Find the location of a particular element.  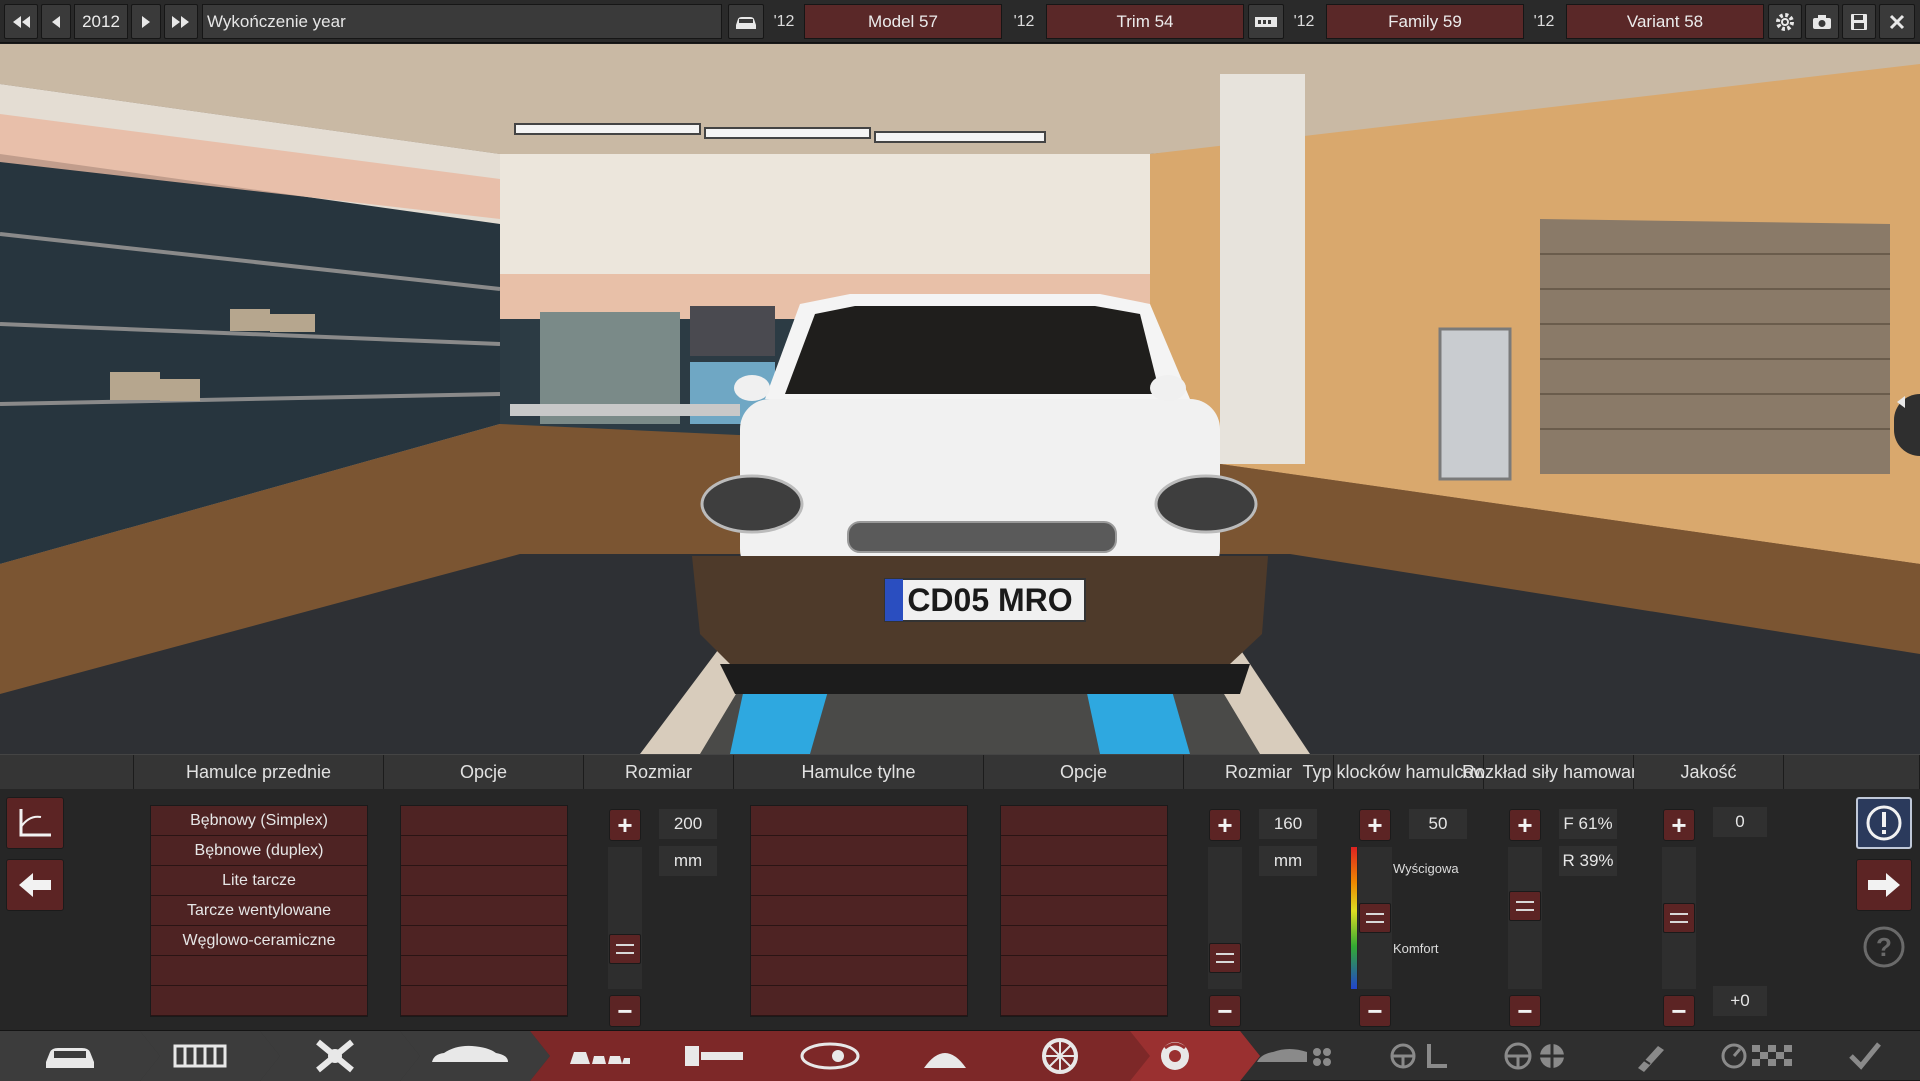

nav-test-track is located at coordinates (1760, 1056).